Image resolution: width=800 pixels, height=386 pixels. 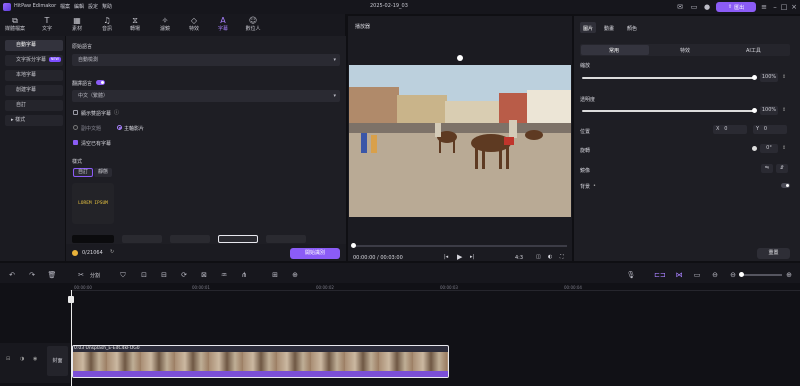 I want to click on subtab-effects: 特效, so click(x=685, y=50).